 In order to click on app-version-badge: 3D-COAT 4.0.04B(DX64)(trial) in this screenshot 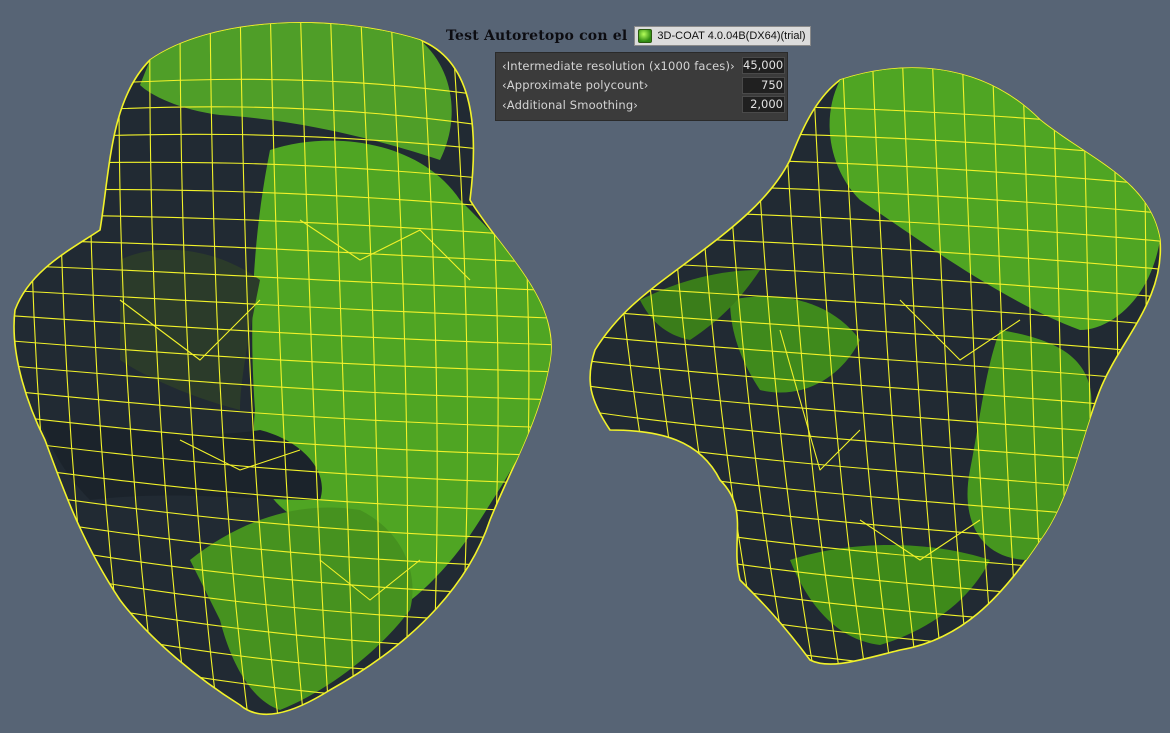, I will do `click(722, 36)`.